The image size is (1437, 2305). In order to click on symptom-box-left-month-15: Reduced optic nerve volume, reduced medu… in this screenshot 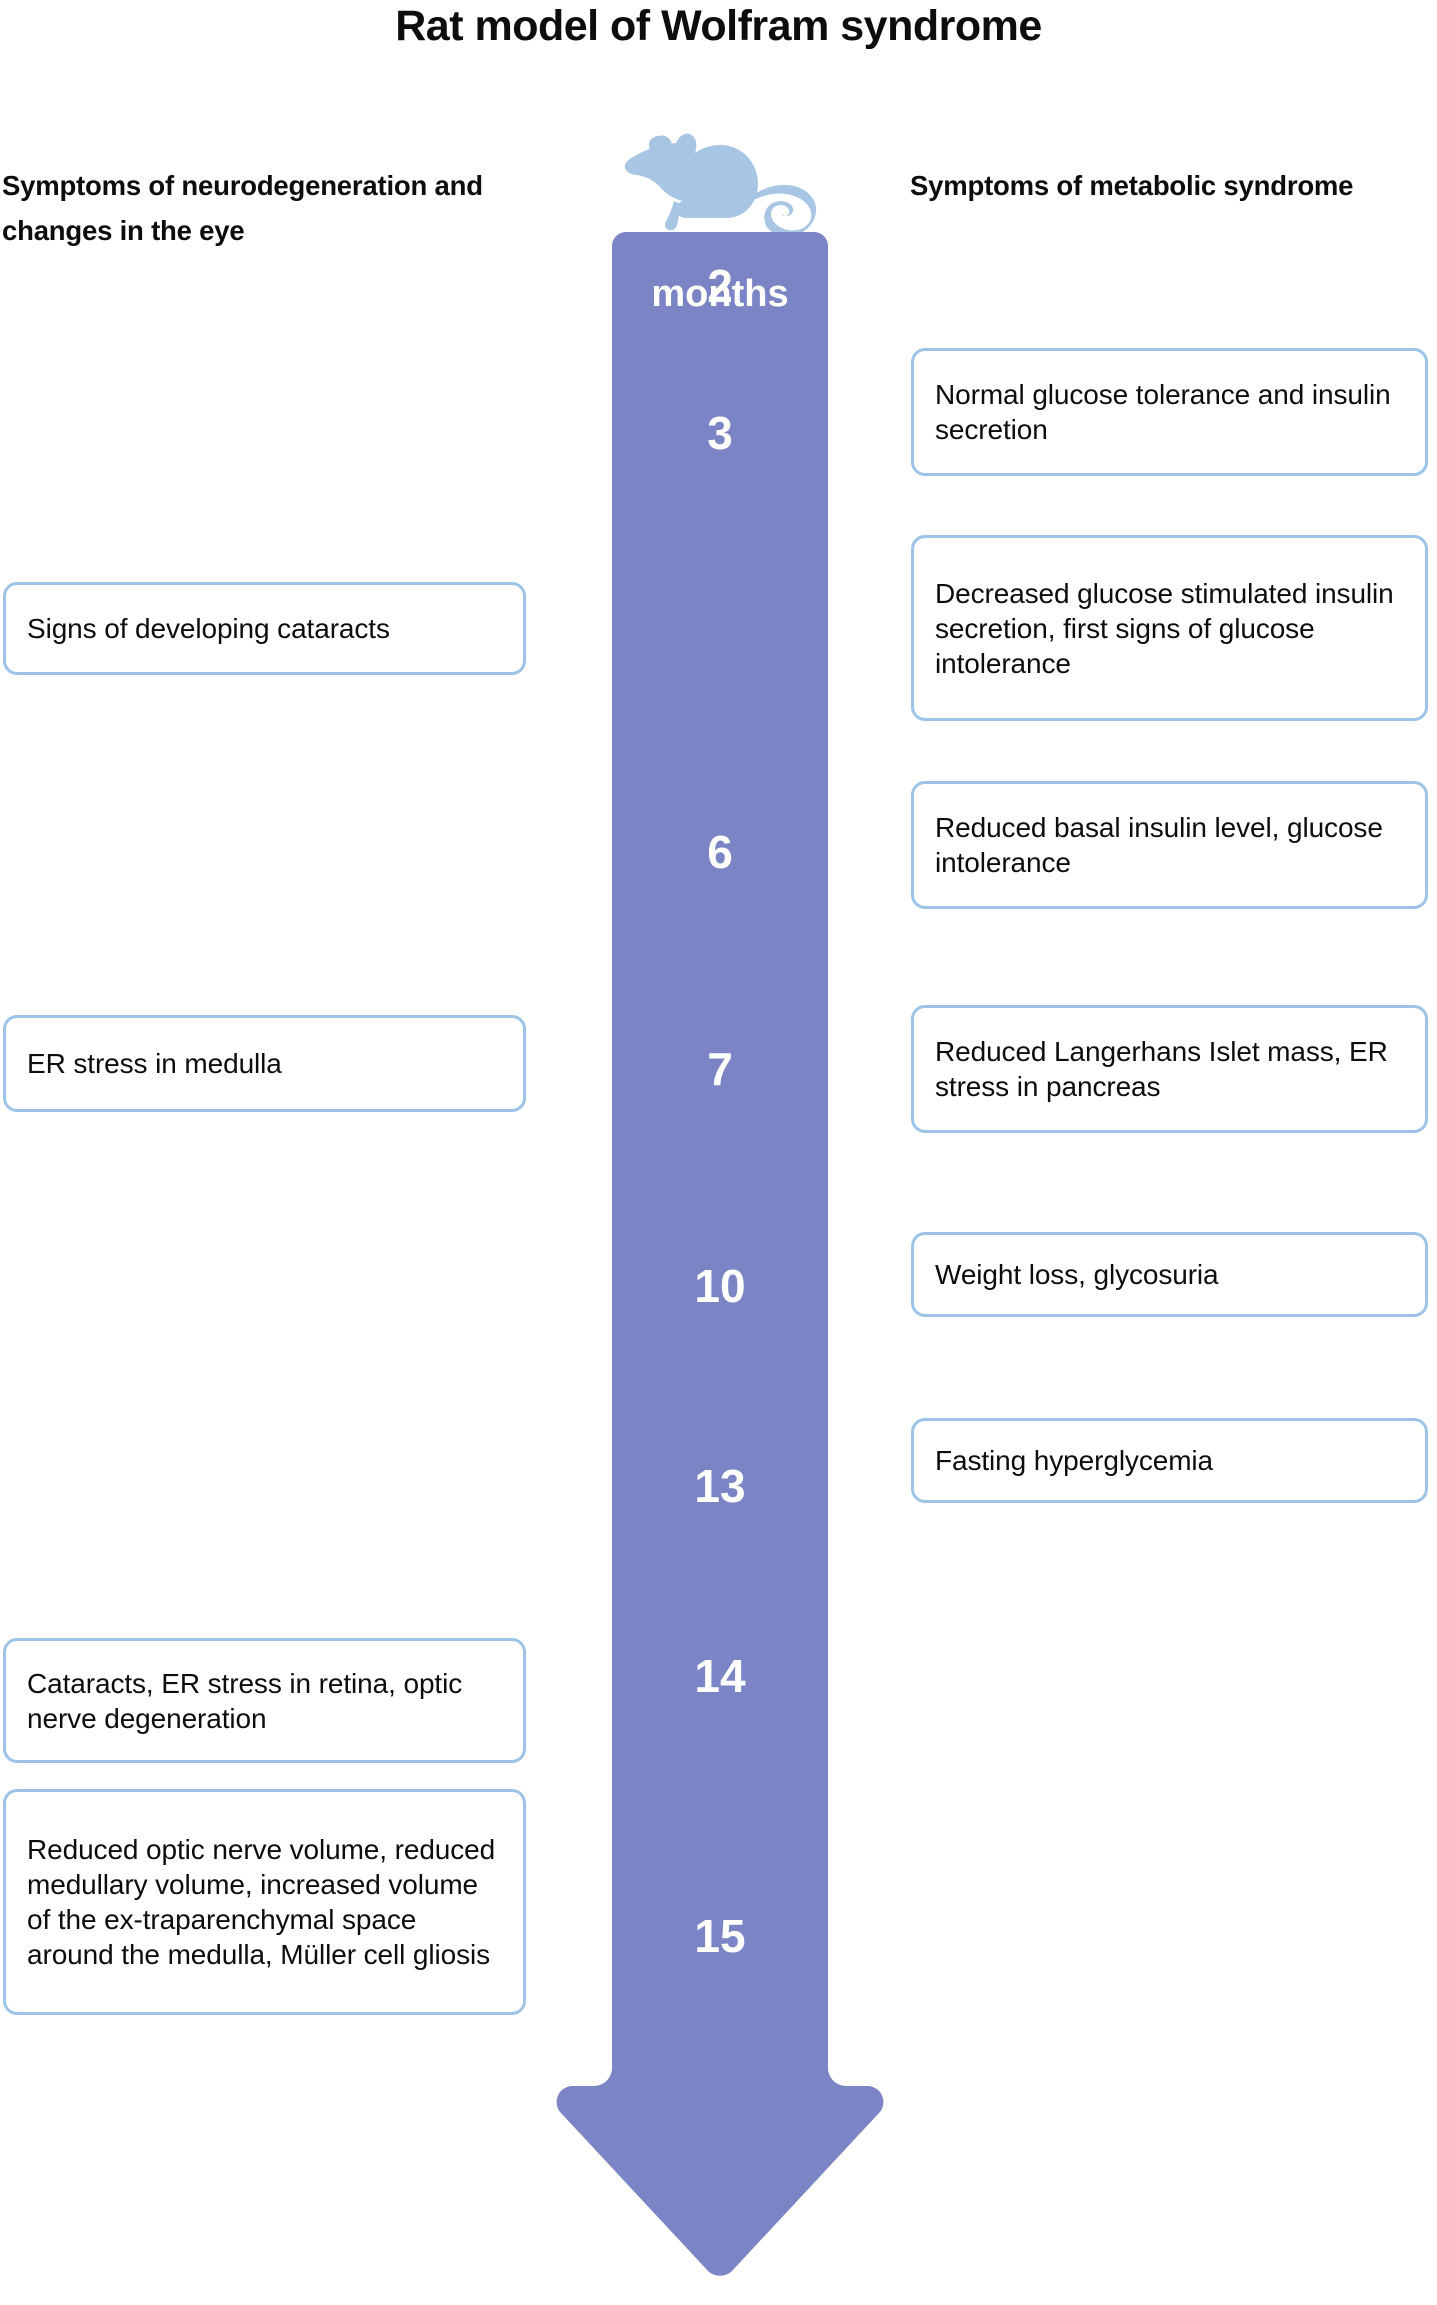, I will do `click(264, 1902)`.